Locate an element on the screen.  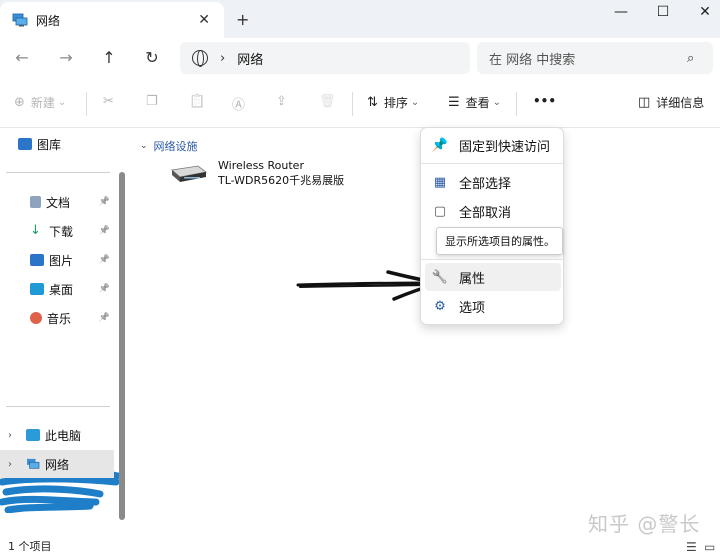
menu-item-select-all: ▦ 全部选择 is located at coordinates (493, 182).